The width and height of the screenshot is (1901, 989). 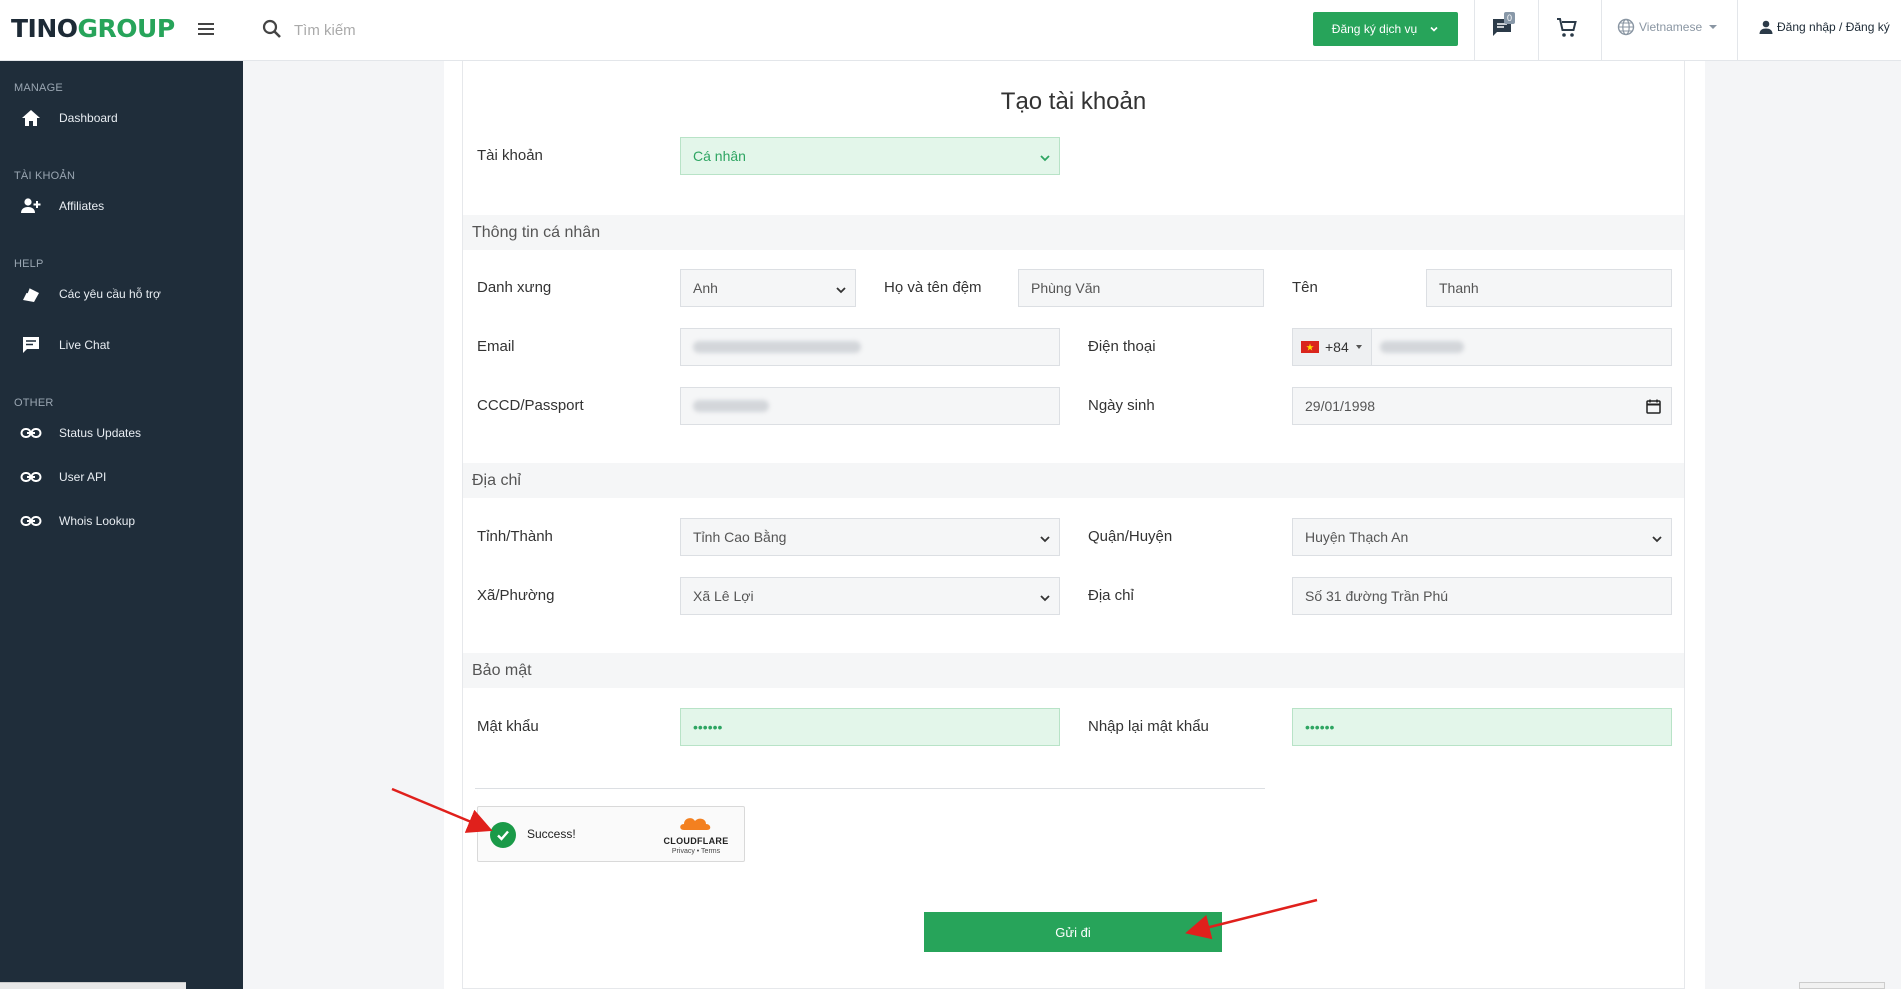 What do you see at coordinates (1073, 101) in the screenshot?
I see `page-title: Tạo tài khoản` at bounding box center [1073, 101].